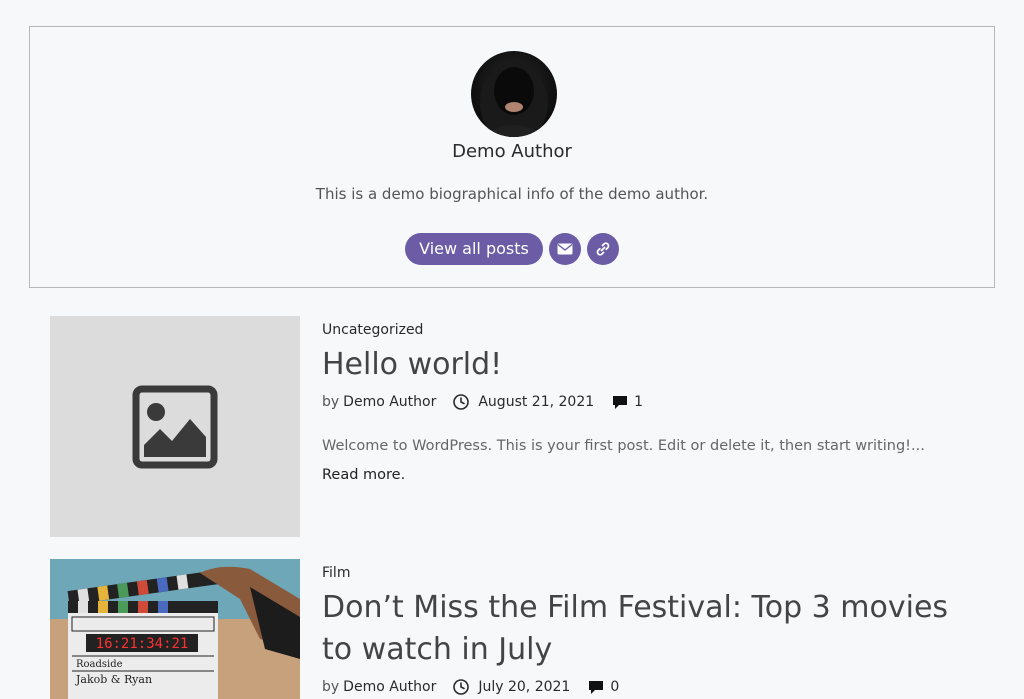 Image resolution: width=1024 pixels, height=699 pixels. Describe the element at coordinates (652, 687) in the screenshot. I see `post-meta: by Demo Author July 20, 2021 0` at that location.